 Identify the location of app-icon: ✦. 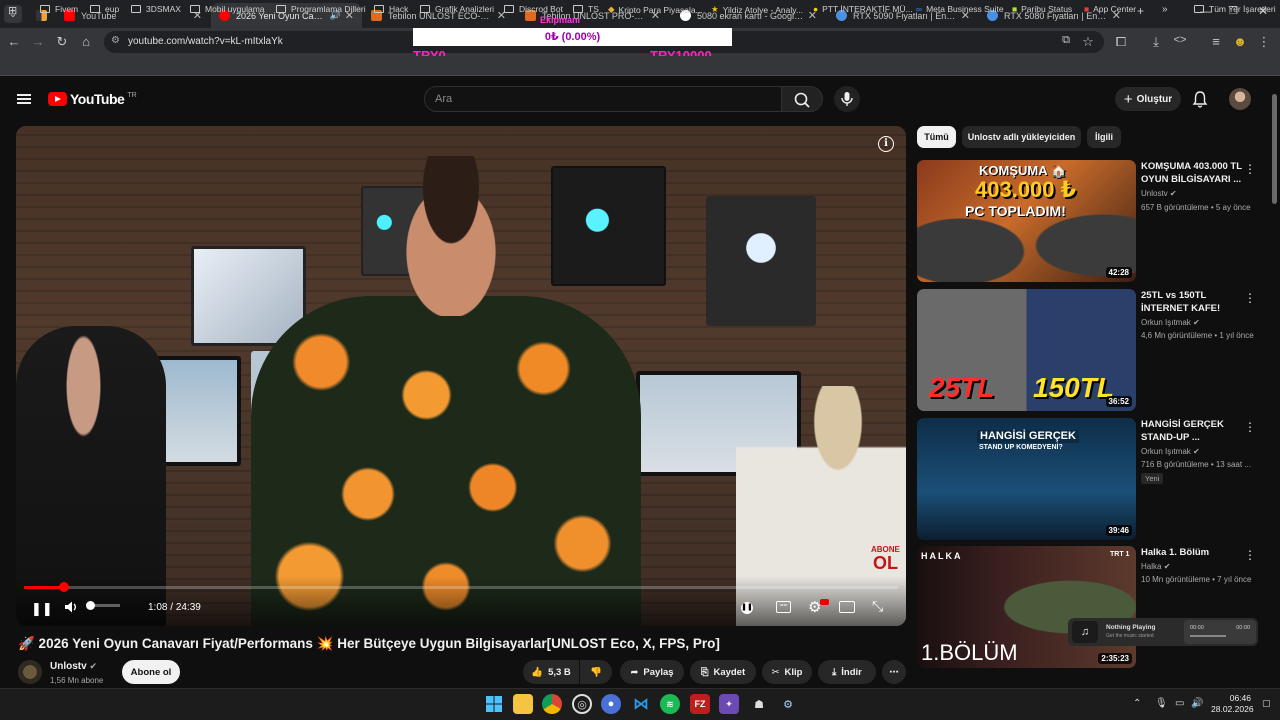
(729, 704).